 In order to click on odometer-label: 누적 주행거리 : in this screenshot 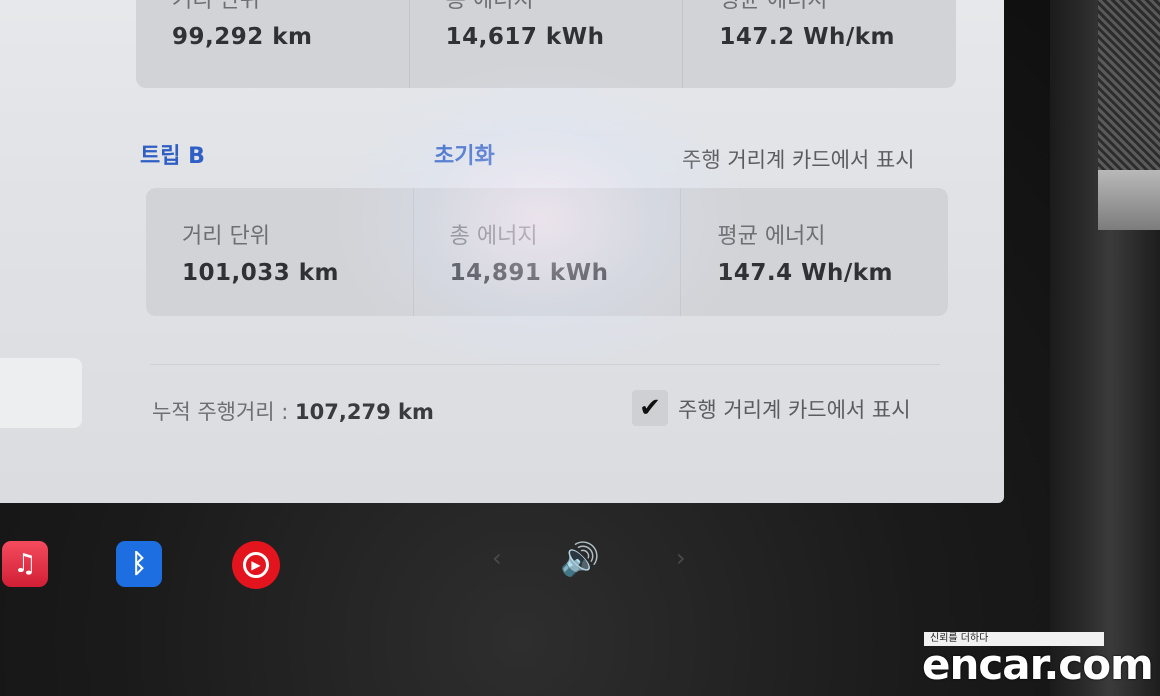, I will do `click(220, 412)`.